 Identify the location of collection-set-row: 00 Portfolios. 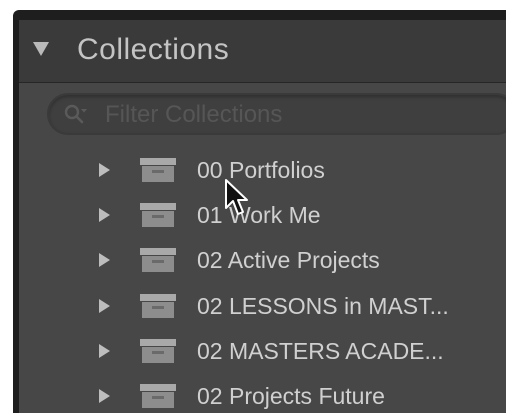
(262, 170).